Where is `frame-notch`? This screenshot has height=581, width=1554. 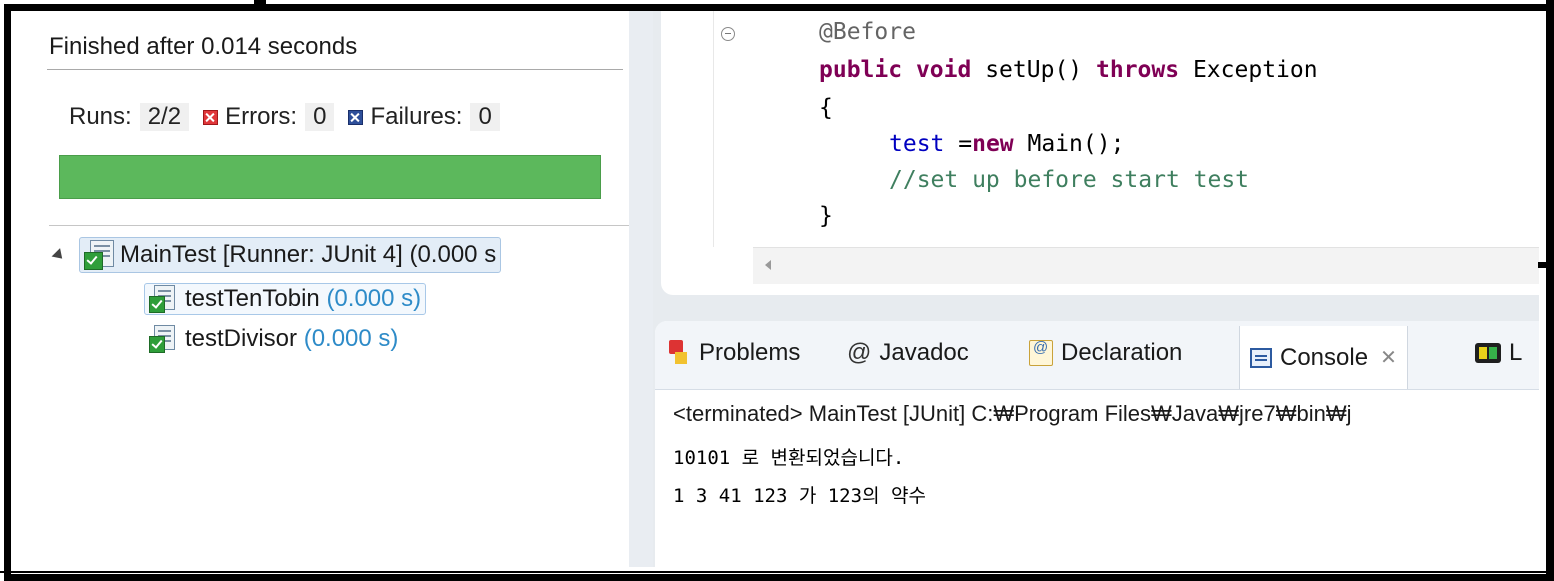
frame-notch is located at coordinates (1546, 265).